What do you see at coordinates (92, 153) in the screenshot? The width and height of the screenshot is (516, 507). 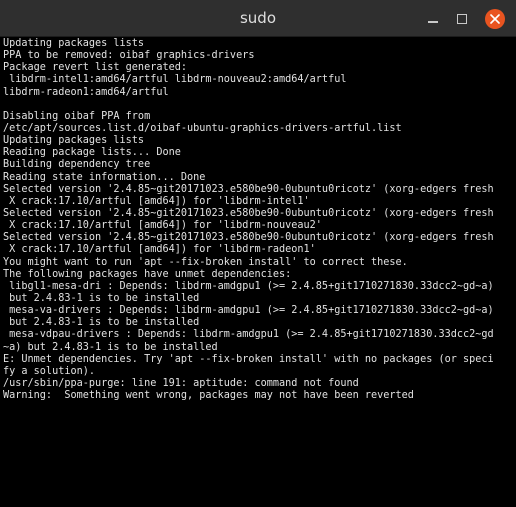 I see `terminal-line: Reading package lists... Done` at bounding box center [92, 153].